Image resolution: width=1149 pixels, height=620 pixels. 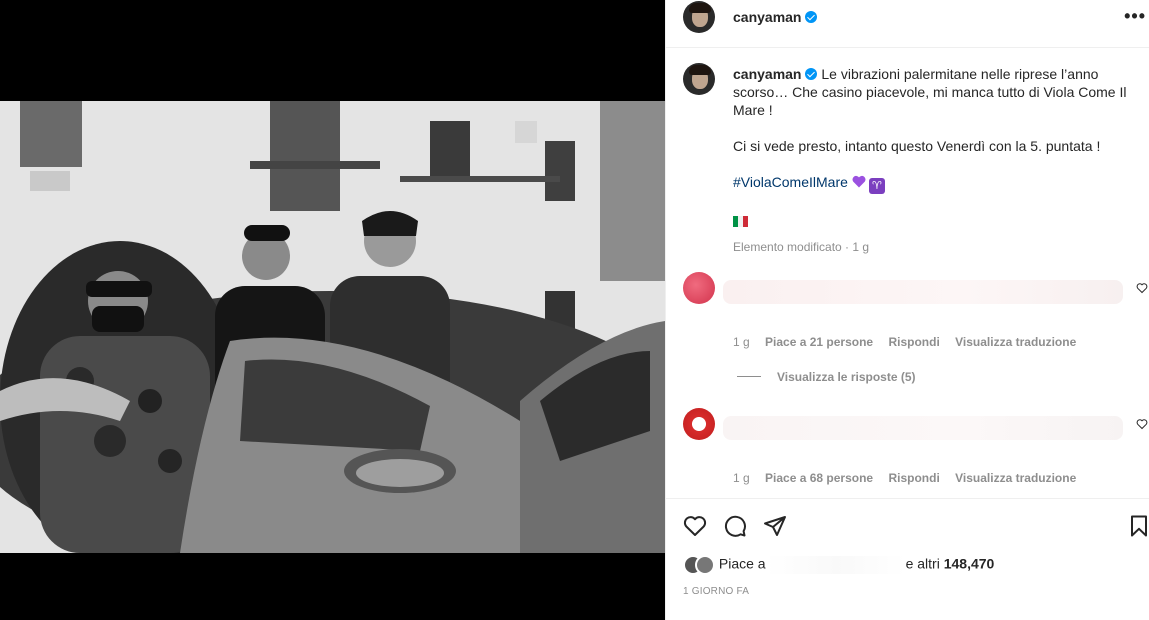 I want to click on share-icon, so click(x=775, y=526).